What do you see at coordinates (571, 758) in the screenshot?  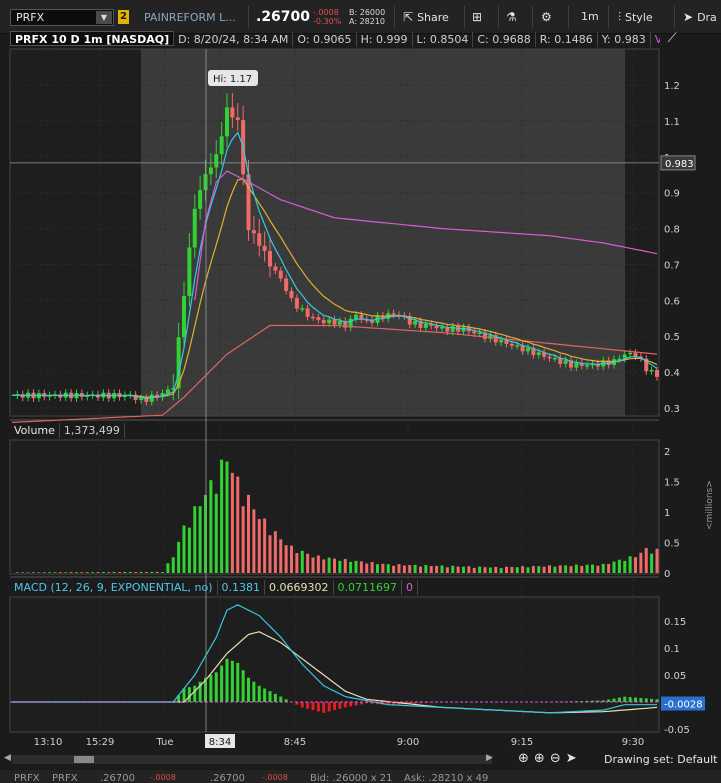 I see `cursor-icon: ➤` at bounding box center [571, 758].